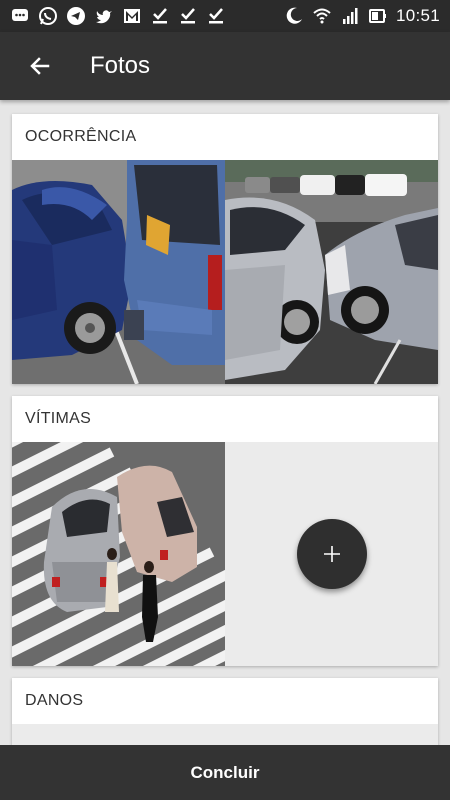 Image resolution: width=450 pixels, height=800 pixels. I want to click on section-title: DANOS, so click(54, 700).